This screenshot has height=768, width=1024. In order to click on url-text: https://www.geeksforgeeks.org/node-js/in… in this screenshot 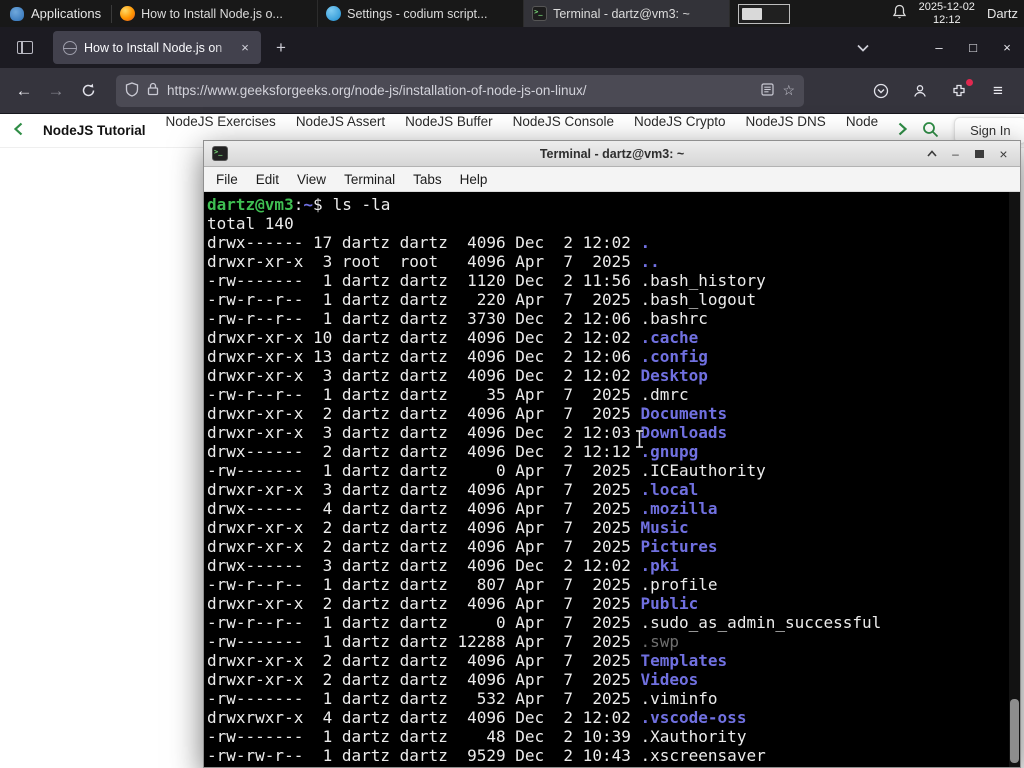, I will do `click(377, 90)`.